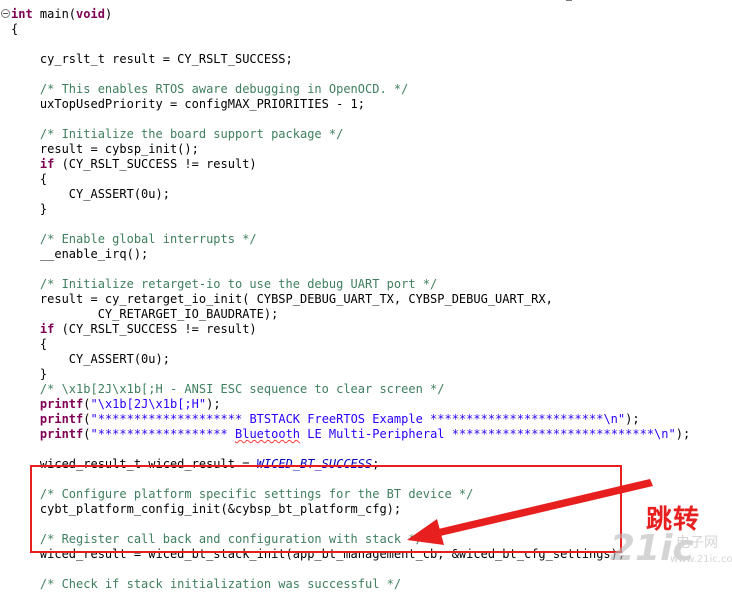 The height and width of the screenshot is (592, 732). What do you see at coordinates (671, 548) in the screenshot?
I see `site-watermark: 21ic 电子网 www.21ic.com` at bounding box center [671, 548].